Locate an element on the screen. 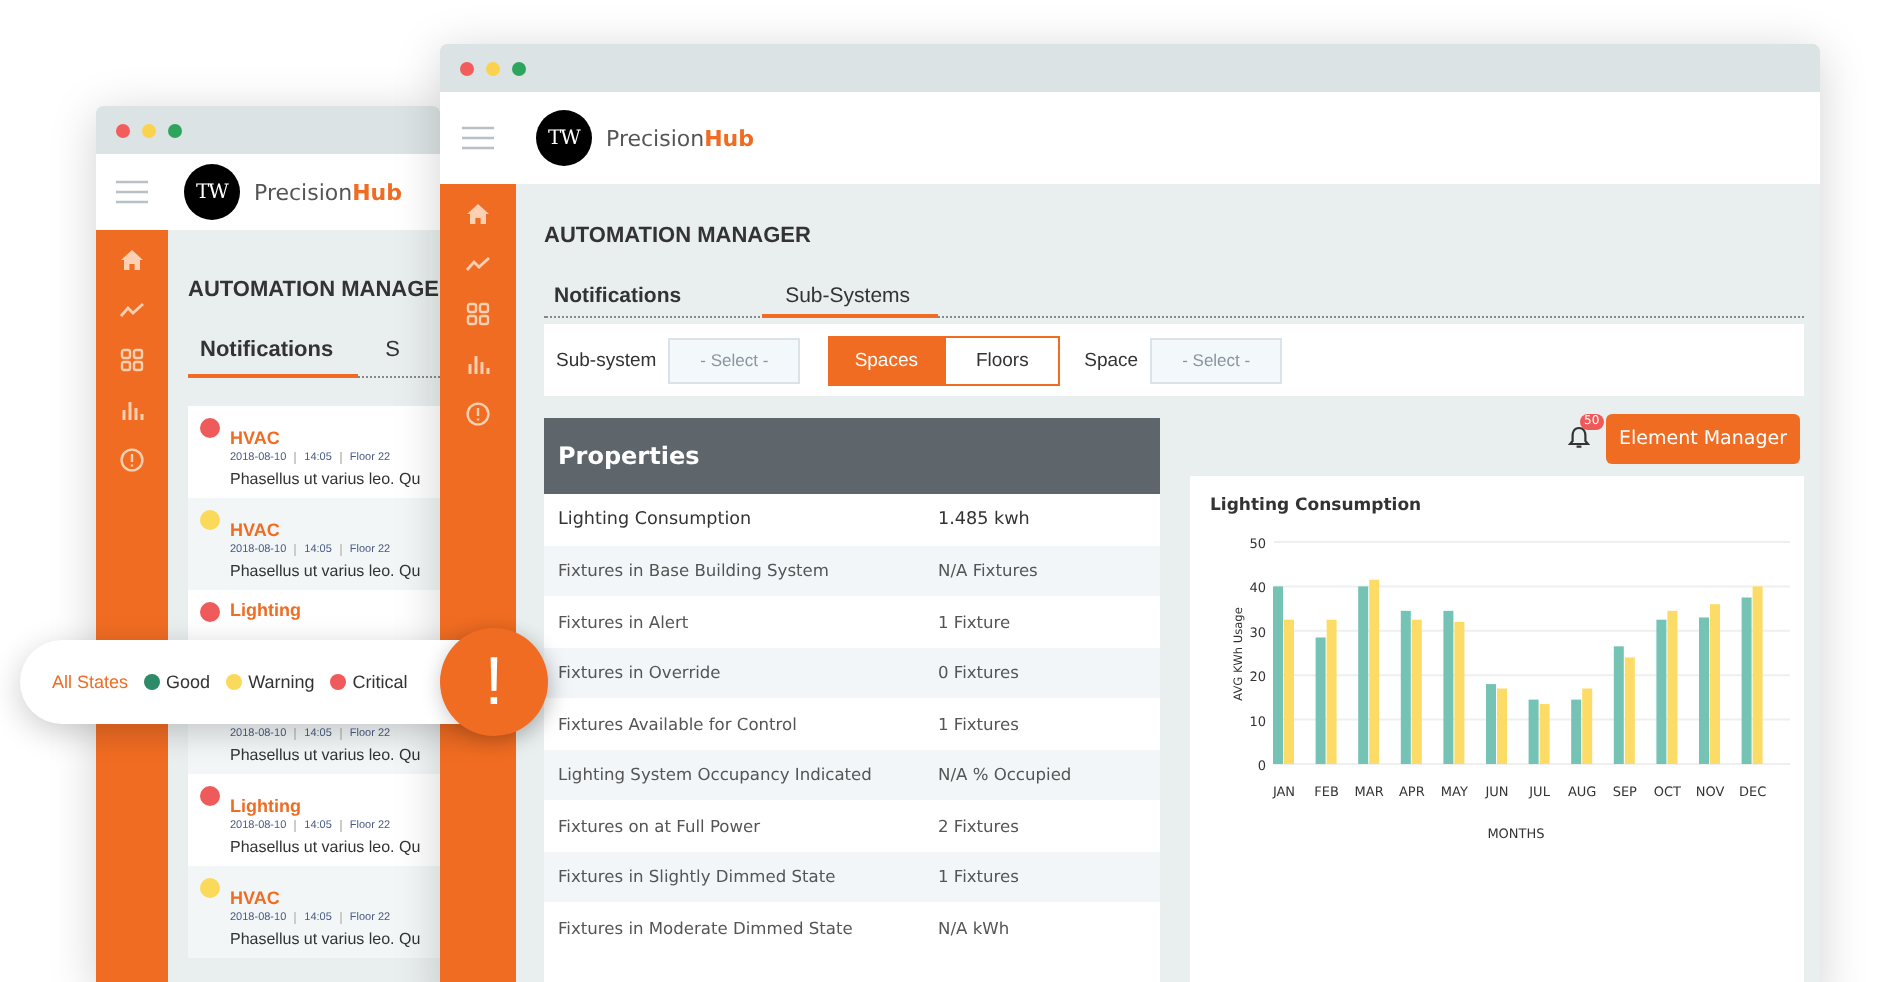  property-name: Fixtures on at Full Power is located at coordinates (660, 825).